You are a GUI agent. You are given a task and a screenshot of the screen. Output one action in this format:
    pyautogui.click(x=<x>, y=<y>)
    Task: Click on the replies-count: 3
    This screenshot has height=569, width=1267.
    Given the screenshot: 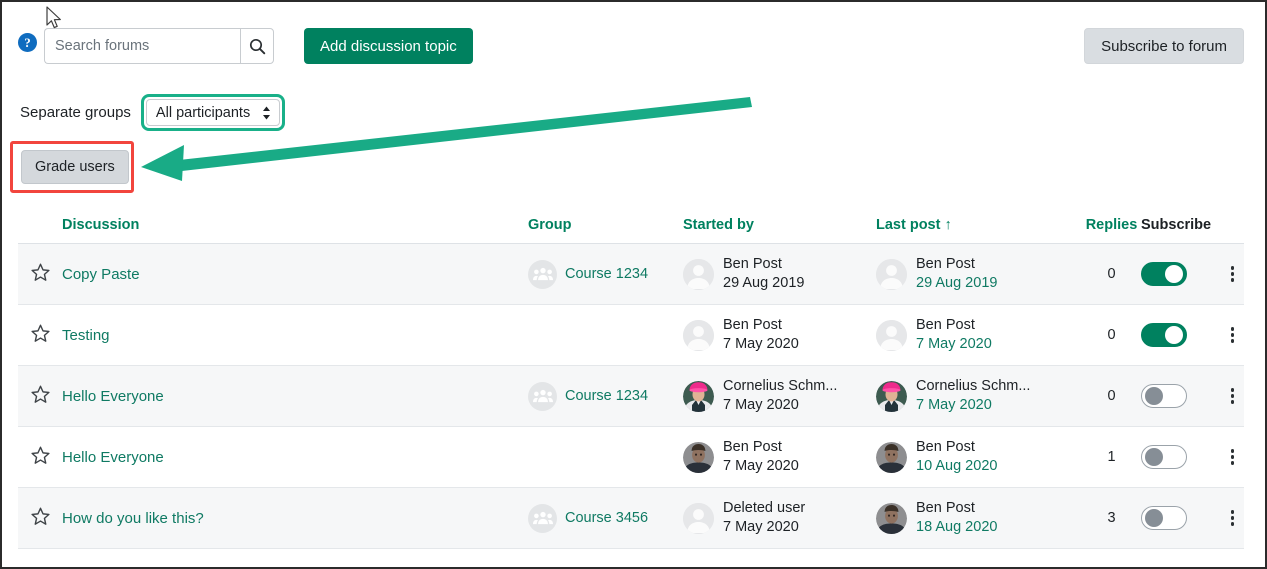 What is the action you would take?
    pyautogui.click(x=1111, y=518)
    